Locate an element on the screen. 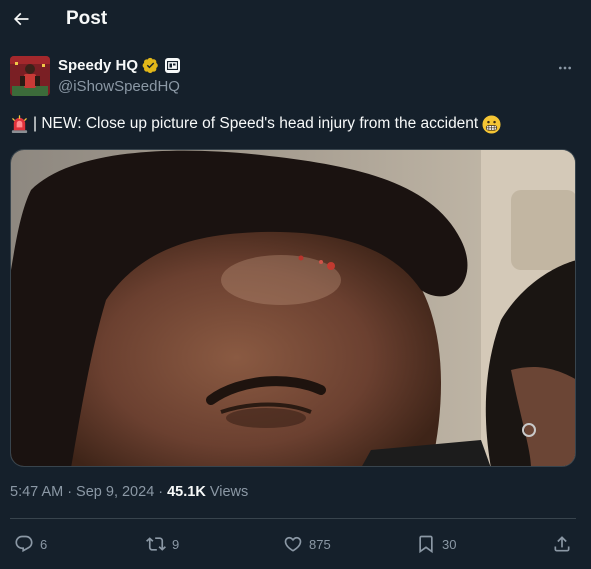  post-time: 5:47 AM is located at coordinates (36, 492).